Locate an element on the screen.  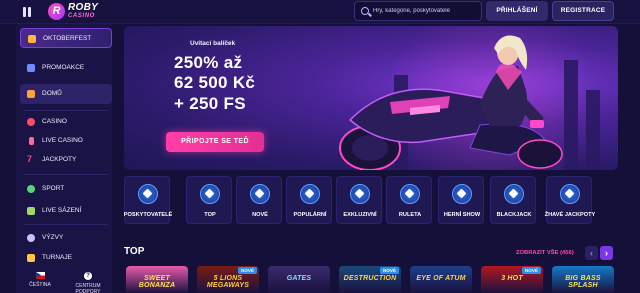
search-box is located at coordinates (418, 11).